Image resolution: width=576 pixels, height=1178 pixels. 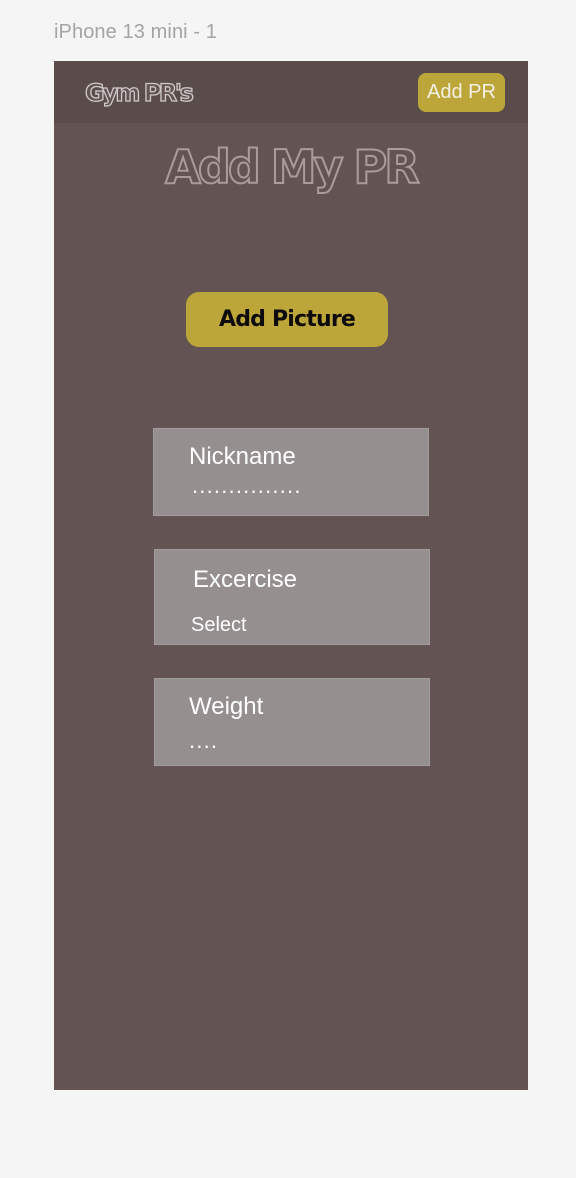 What do you see at coordinates (136, 32) in the screenshot?
I see `frame-label: iPhone 13 mini - 1` at bounding box center [136, 32].